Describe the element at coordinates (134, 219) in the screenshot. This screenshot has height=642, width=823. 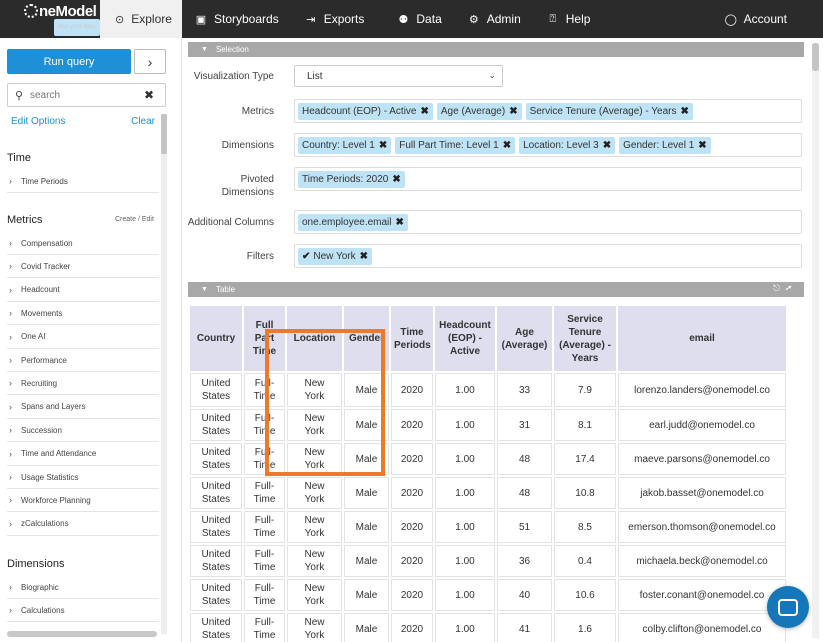
I see `create-edit-link: Create / Edit` at that location.